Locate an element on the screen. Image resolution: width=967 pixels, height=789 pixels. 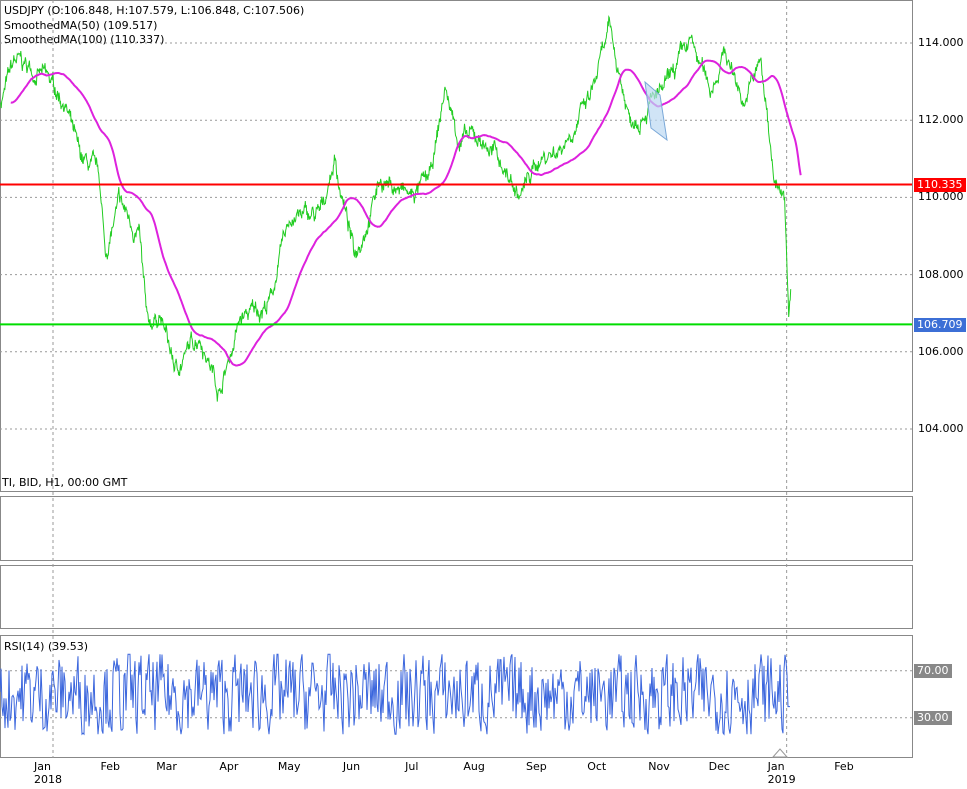
x-axis-month: Jun is located at coordinates (351, 766).